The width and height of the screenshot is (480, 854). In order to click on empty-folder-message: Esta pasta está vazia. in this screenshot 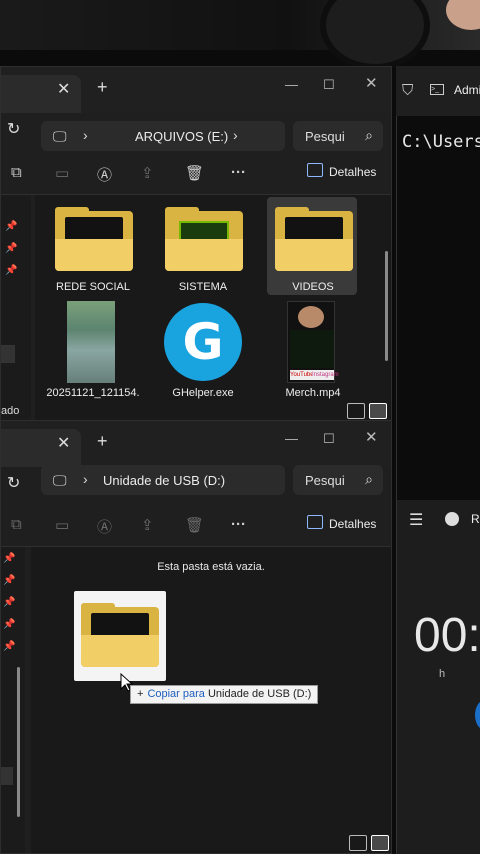, I will do `click(211, 567)`.